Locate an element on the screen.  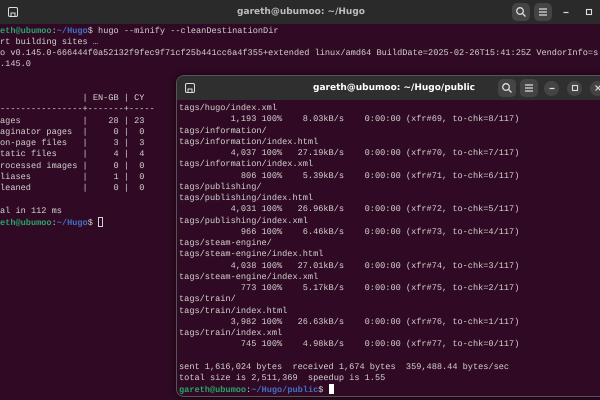
terminal-line: aginator pages | 0 | 0 is located at coordinates (72, 132).